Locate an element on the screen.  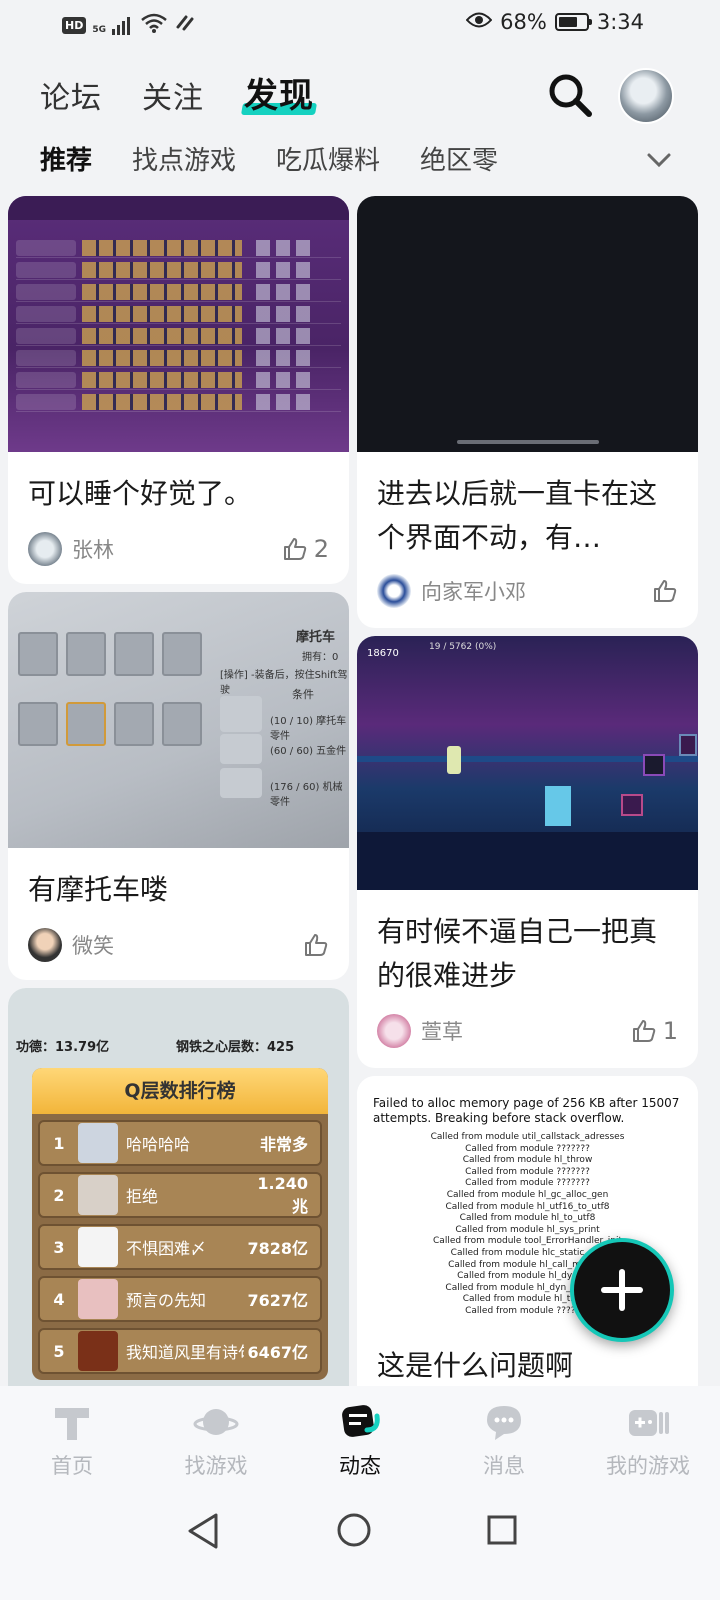
author-name: 萱草 is located at coordinates (526, 1031).